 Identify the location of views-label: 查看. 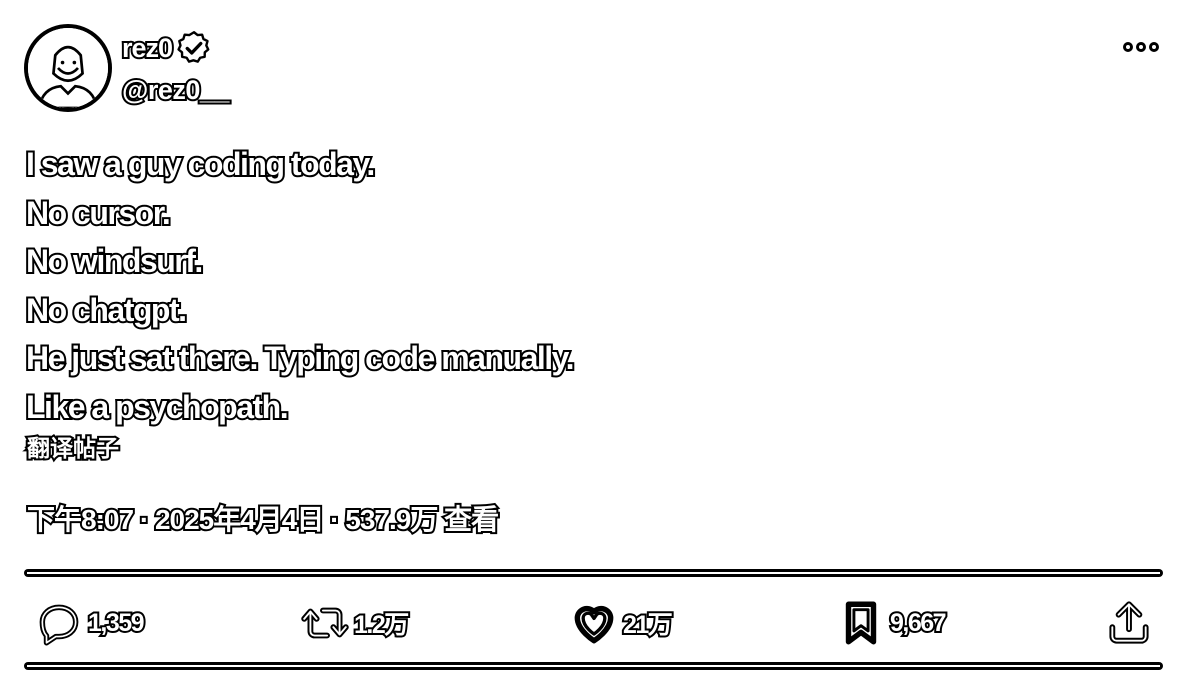
(471, 519).